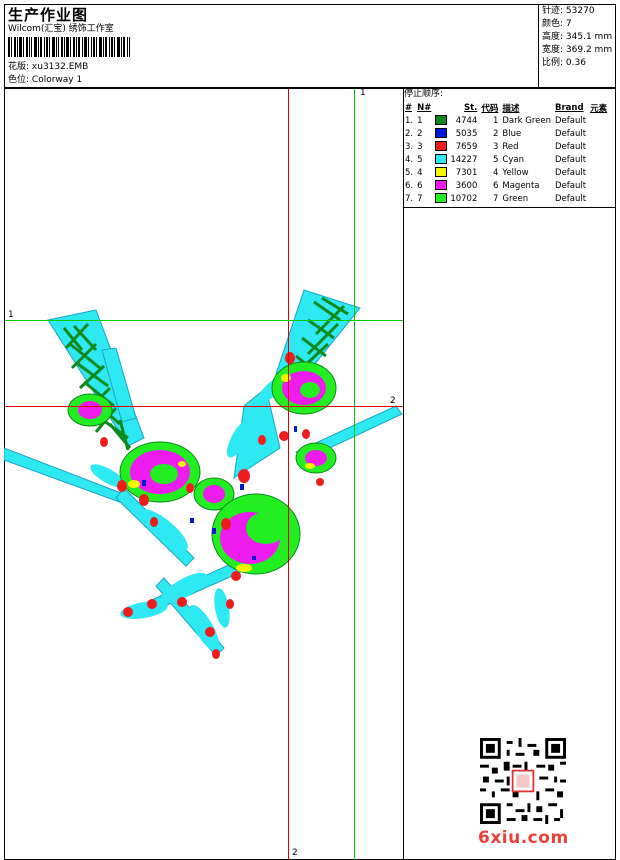 This screenshot has height=860, width=620. What do you see at coordinates (553, 24) in the screenshot?
I see `stat-label: 颜色:` at bounding box center [553, 24].